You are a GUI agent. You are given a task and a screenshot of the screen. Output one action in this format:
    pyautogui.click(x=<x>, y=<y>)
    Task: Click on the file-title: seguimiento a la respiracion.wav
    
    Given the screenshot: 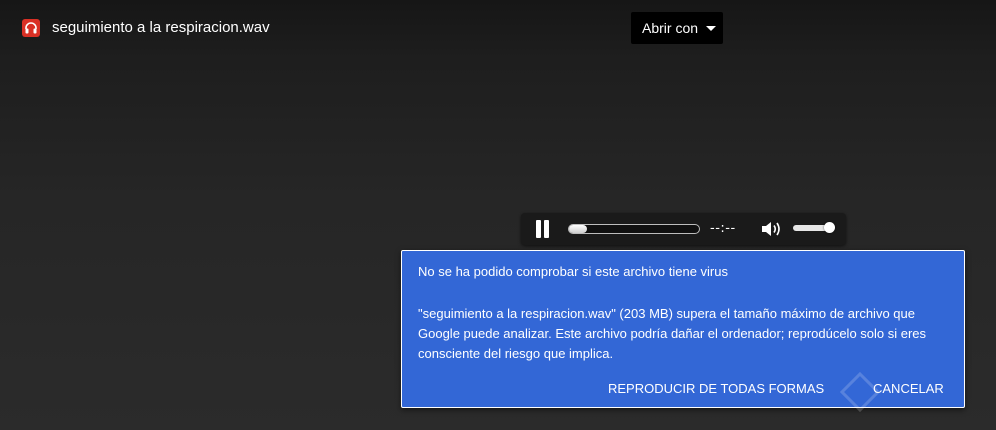 What is the action you would take?
    pyautogui.click(x=161, y=27)
    